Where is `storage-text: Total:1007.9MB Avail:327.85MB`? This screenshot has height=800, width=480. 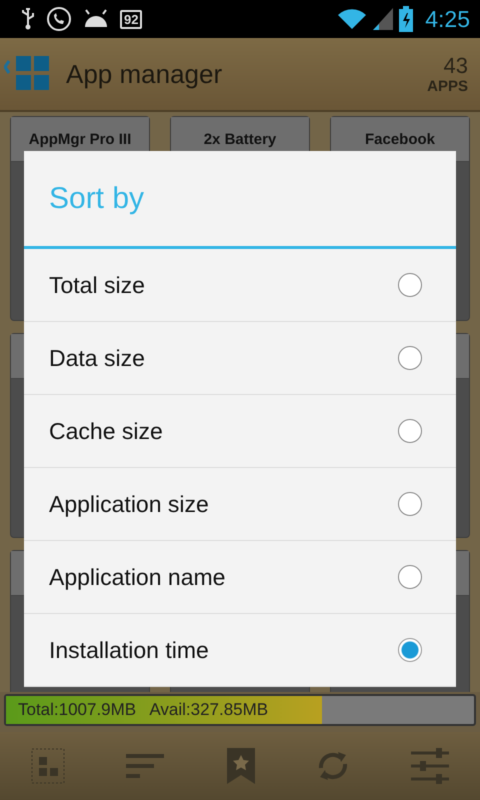
storage-text: Total:1007.9MB Avail:327.85MB is located at coordinates (142, 710).